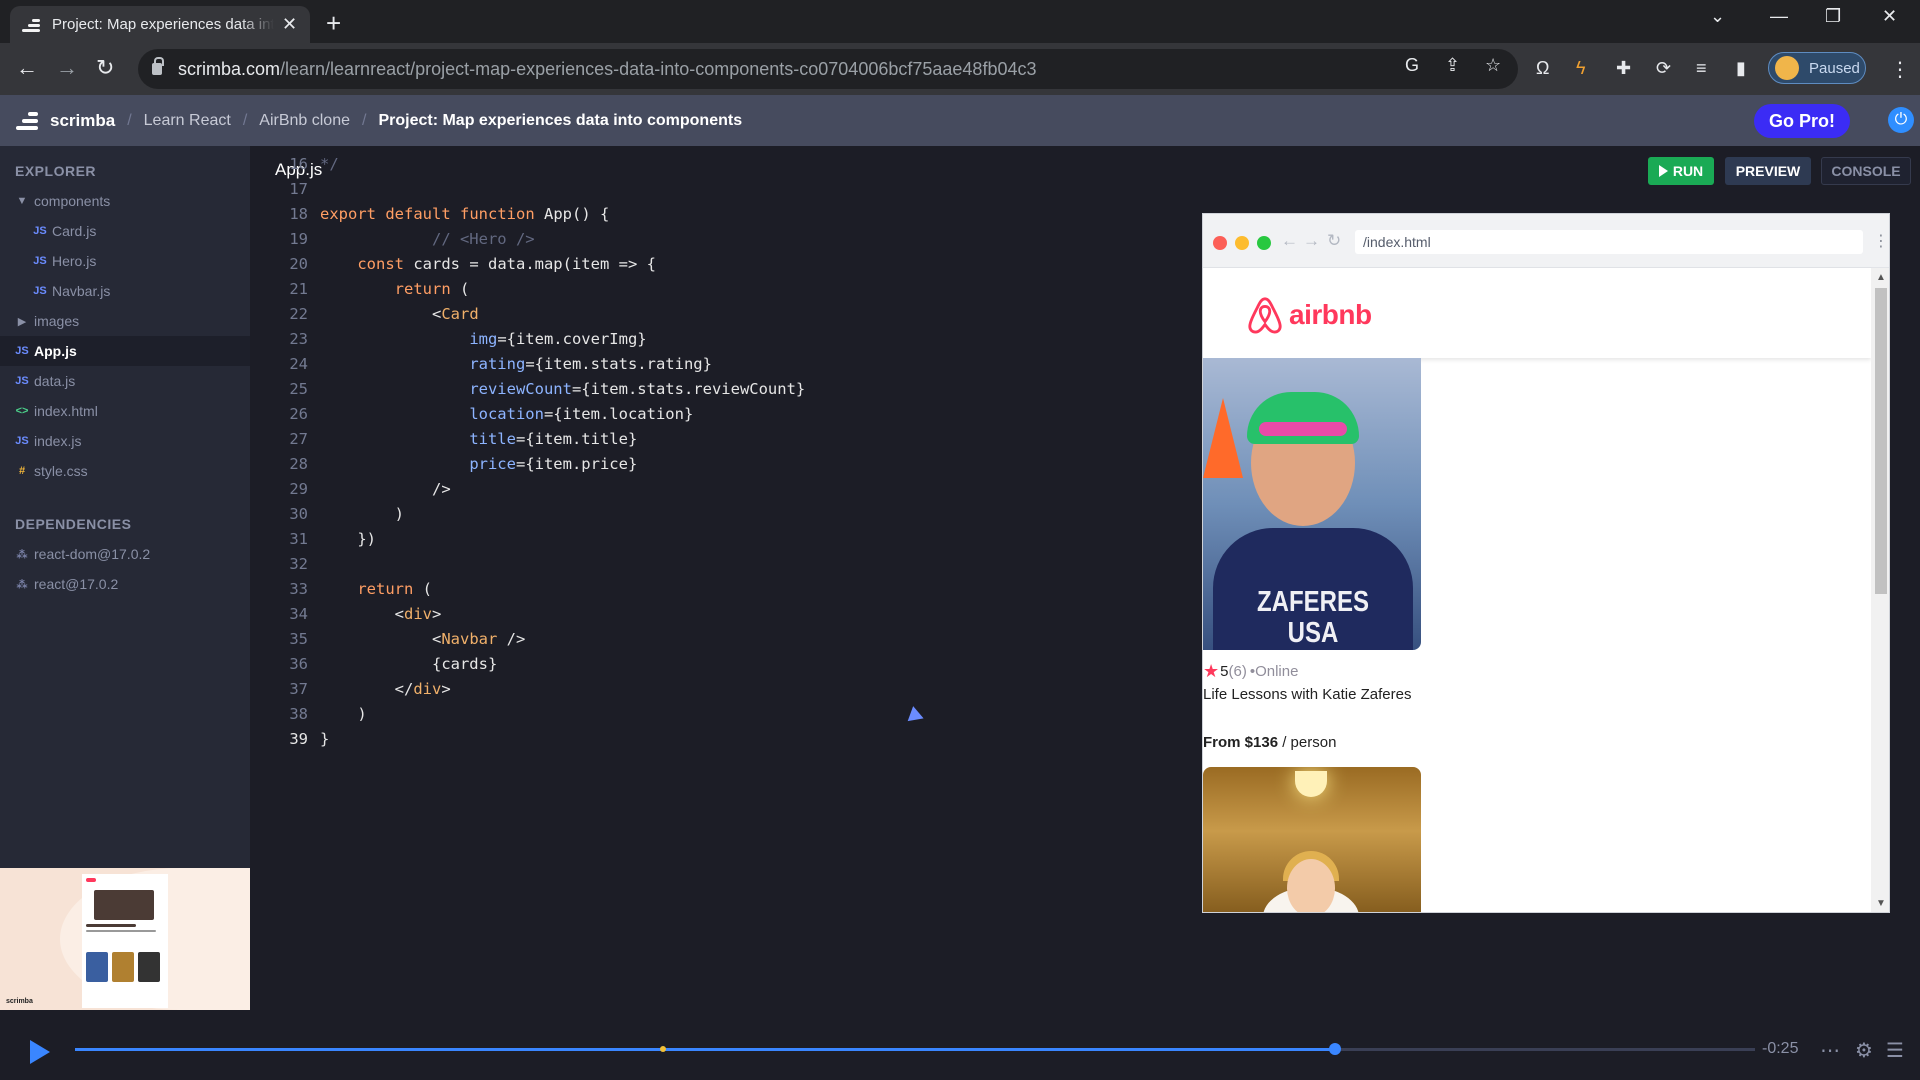  Describe the element at coordinates (725, 614) in the screenshot. I see `code-line: 34 <div>` at that location.